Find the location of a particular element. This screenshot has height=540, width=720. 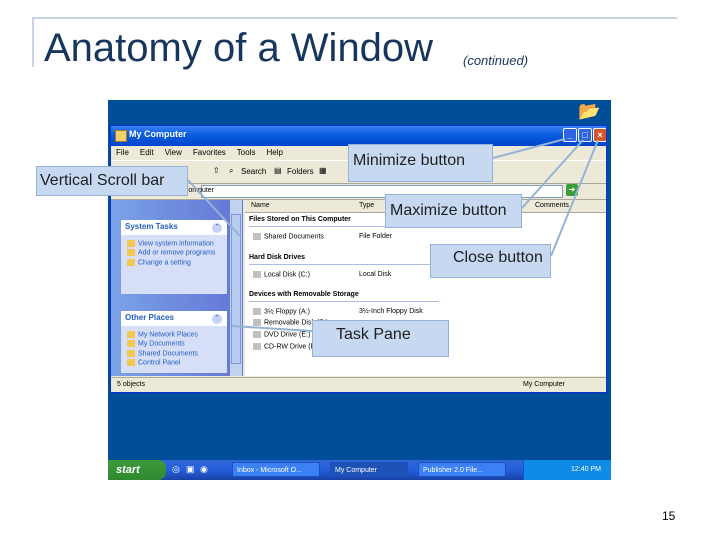

callout-task-pane: Task Pane is located at coordinates (380, 338).